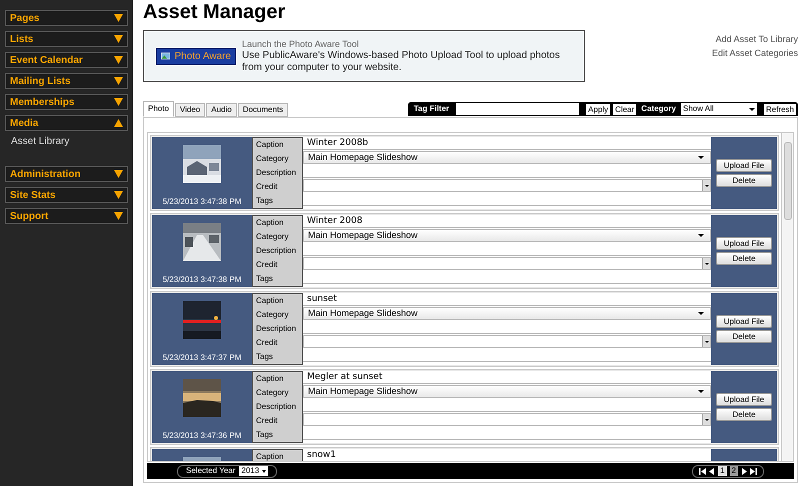 The width and height of the screenshot is (800, 486). Describe the element at coordinates (507, 143) in the screenshot. I see `input-field: Winter 2008b` at that location.